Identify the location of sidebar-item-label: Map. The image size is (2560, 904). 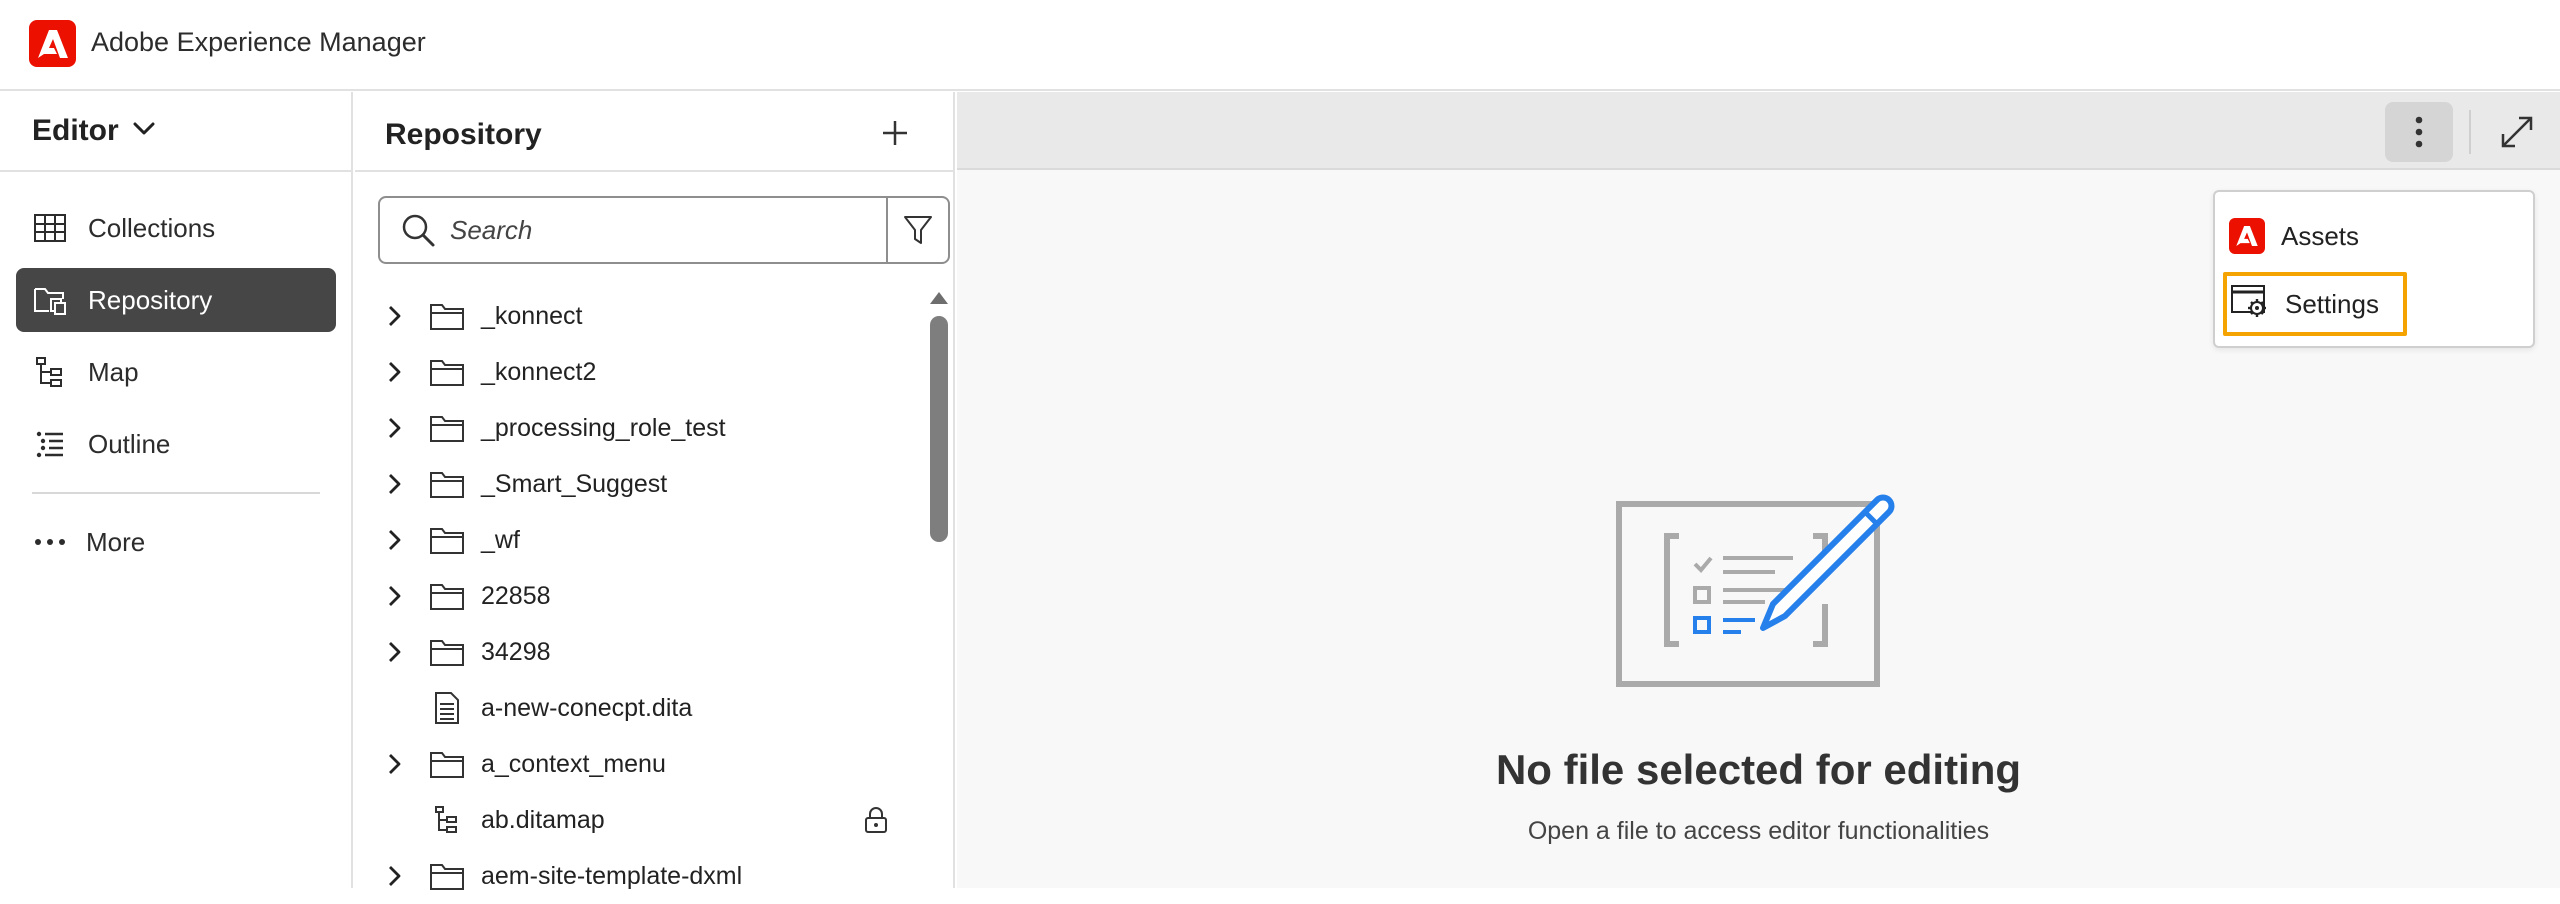
(113, 371).